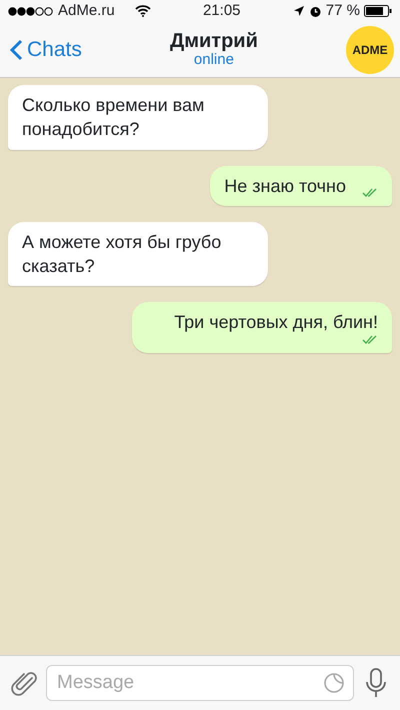 The image size is (400, 710). I want to click on incoming-message: А можете хотя бы грубо сказать?, so click(138, 254).